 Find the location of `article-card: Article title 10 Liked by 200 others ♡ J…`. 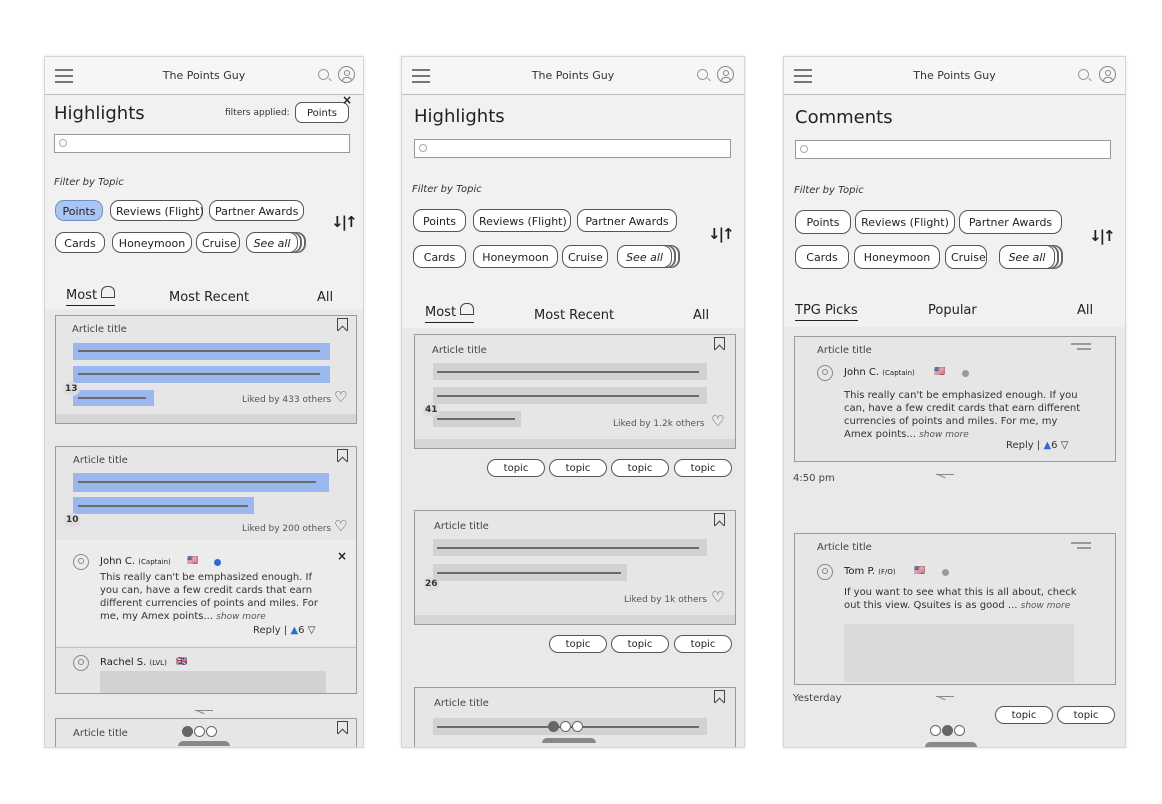

article-card: Article title 10 Liked by 200 others ♡ J… is located at coordinates (206, 570).